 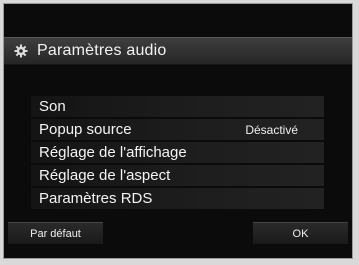 I want to click on menu-item-son: Son, so click(x=177, y=106).